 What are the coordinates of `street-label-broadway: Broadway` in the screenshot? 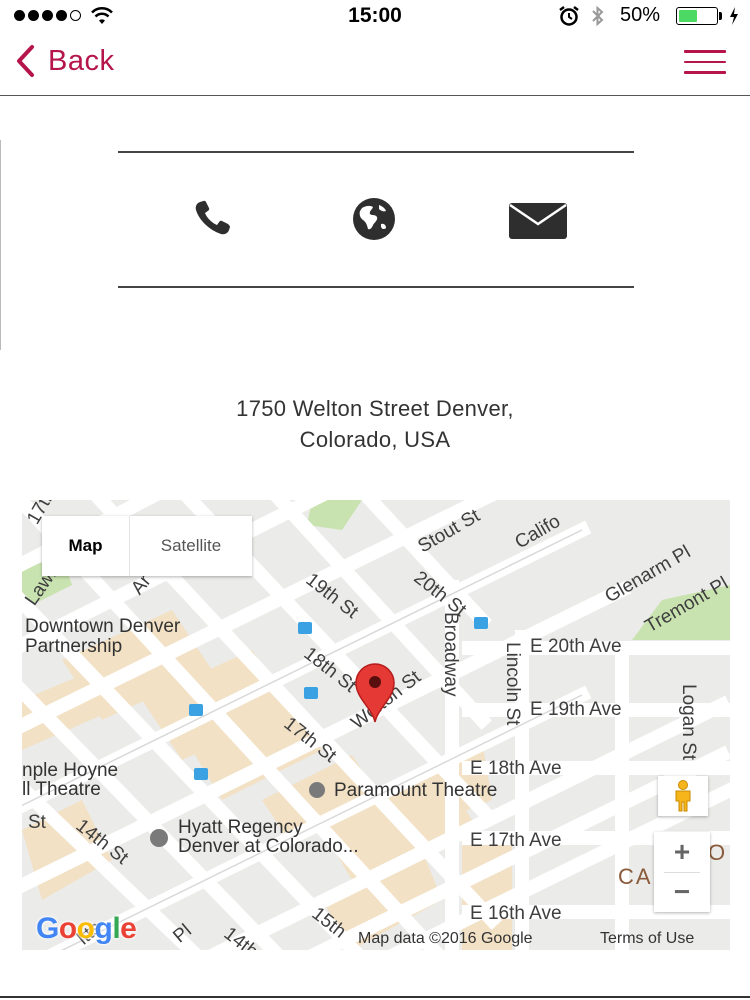 It's located at (450, 654).